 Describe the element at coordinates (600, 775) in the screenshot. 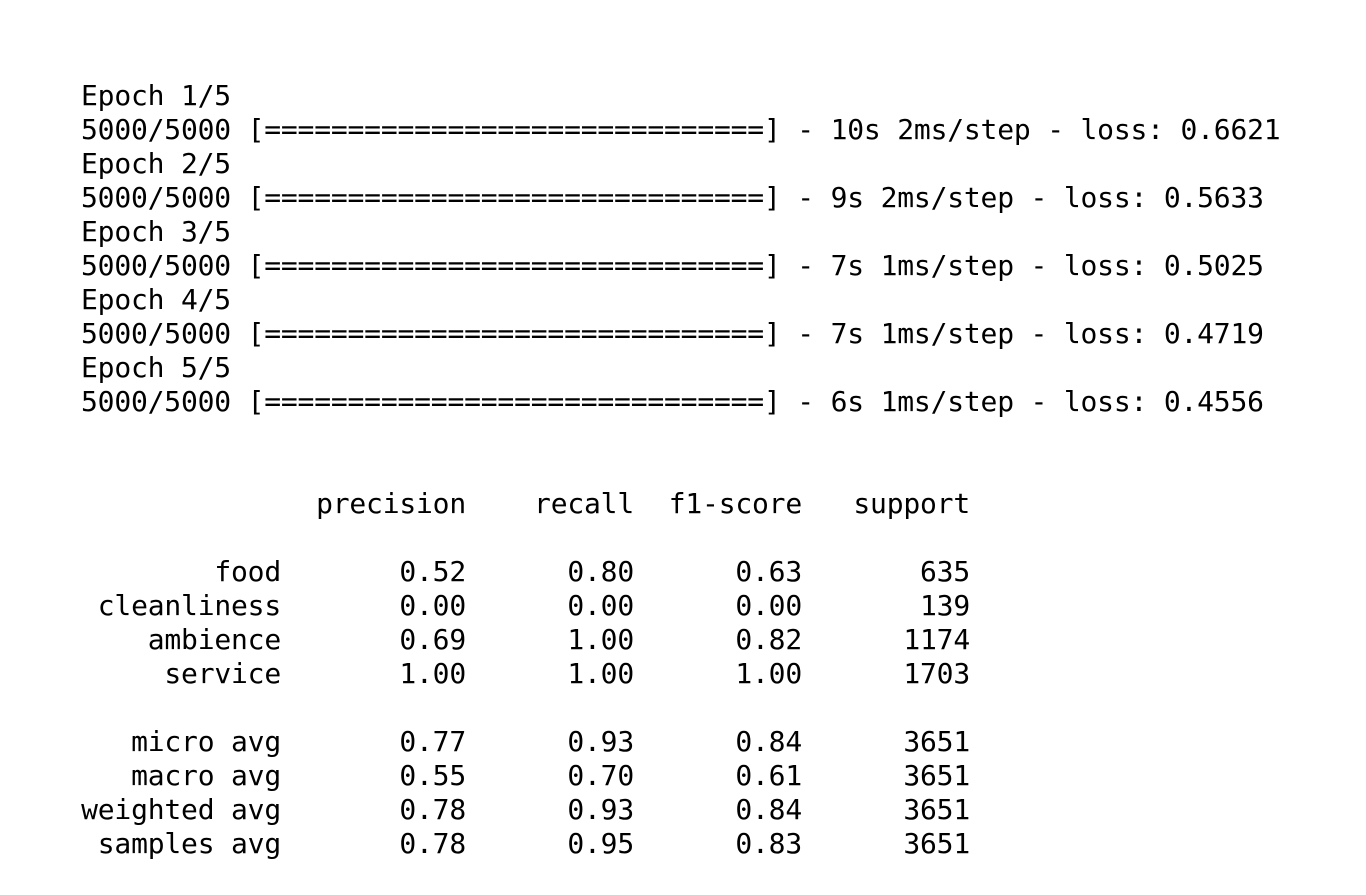

I see `metric-value: 0.70` at that location.